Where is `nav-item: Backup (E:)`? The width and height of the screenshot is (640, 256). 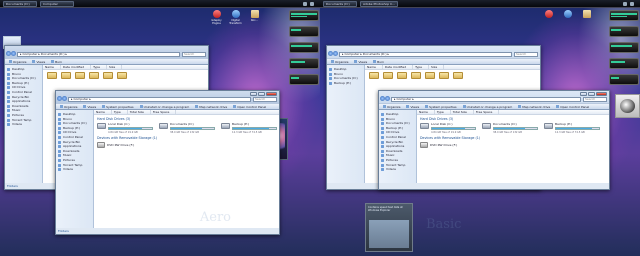 nav-item: Backup (E:) is located at coordinates (345, 83).